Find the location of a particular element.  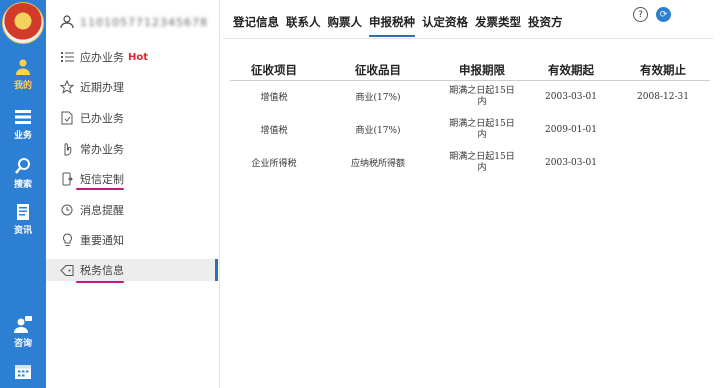

table-row: 企业所得税 应纳税所得额 期满之日起15日内 2003-03-01 is located at coordinates (470, 162).